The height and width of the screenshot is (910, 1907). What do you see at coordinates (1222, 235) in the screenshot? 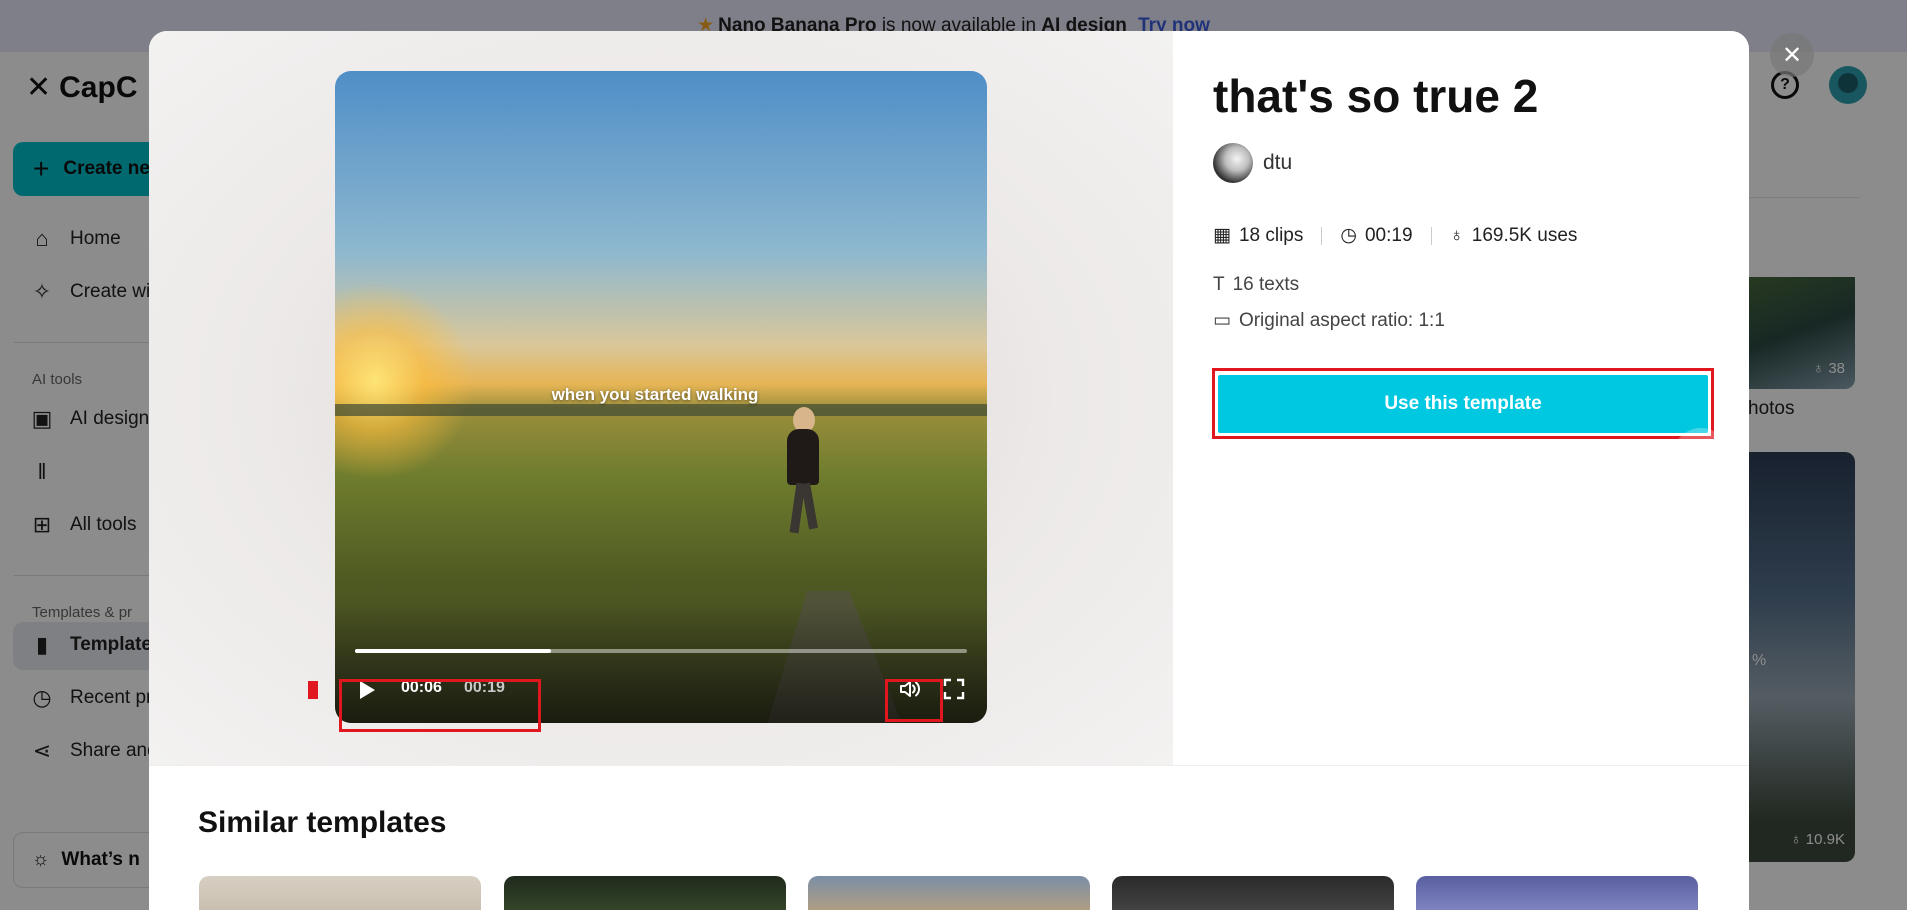
I see `film-icon: ▦` at bounding box center [1222, 235].